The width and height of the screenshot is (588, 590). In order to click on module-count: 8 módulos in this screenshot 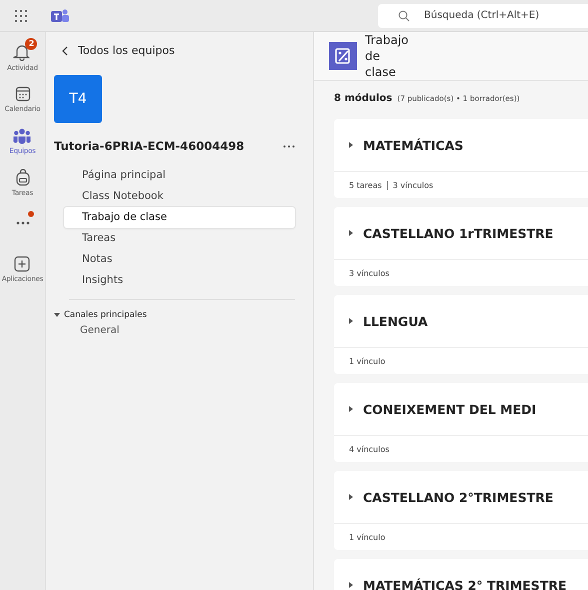, I will do `click(363, 98)`.